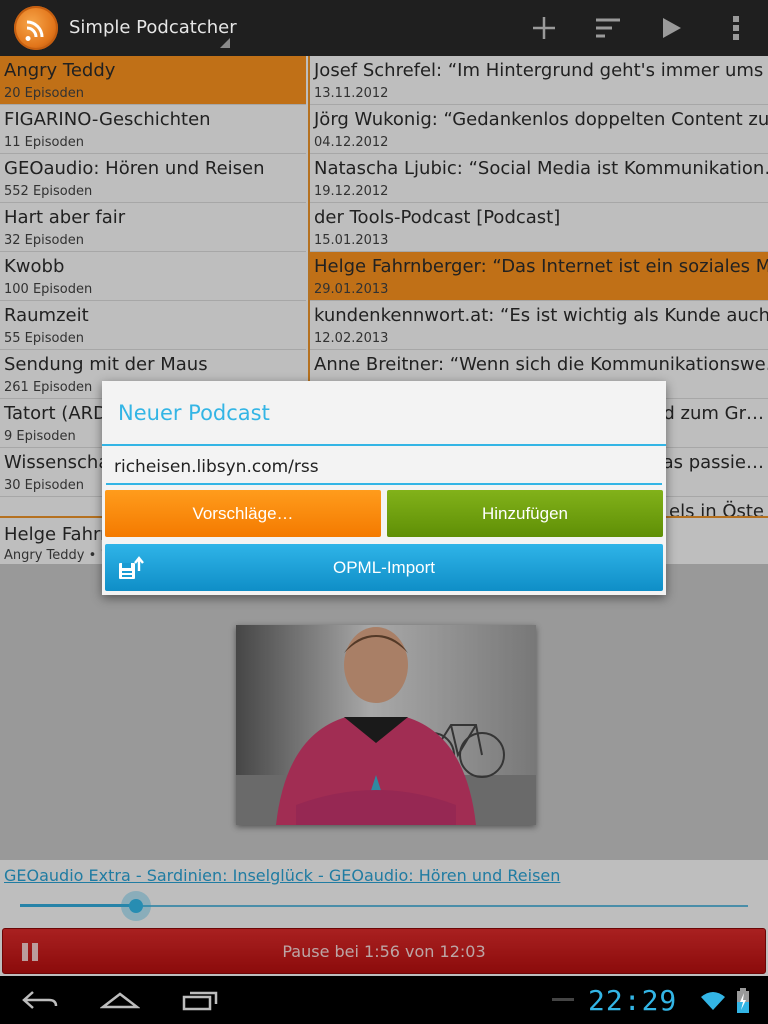 The width and height of the screenshot is (768, 1024). I want to click on notification-dash-icon, so click(563, 999).